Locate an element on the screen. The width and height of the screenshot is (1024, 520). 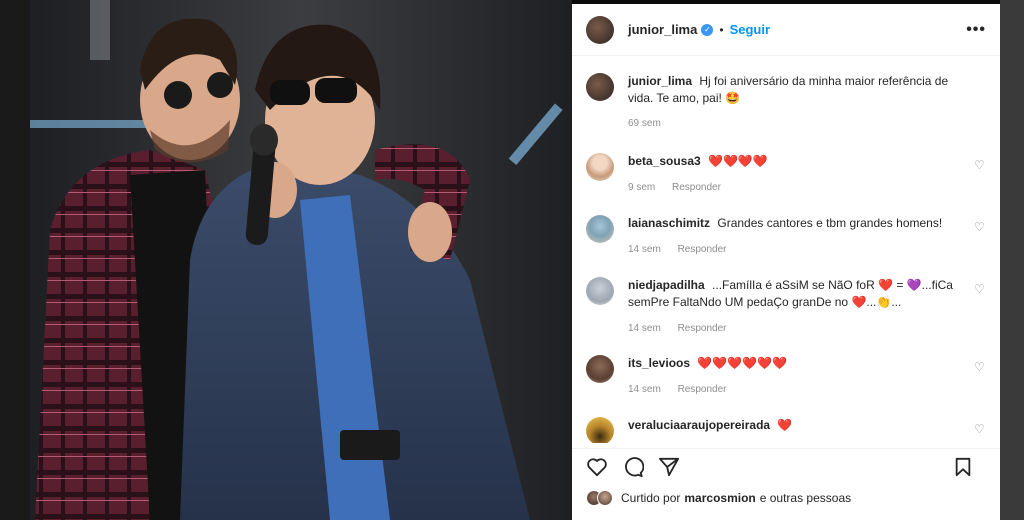
likes-summary: Curtido por marcosmion e outras pessoas is located at coordinates (718, 498).